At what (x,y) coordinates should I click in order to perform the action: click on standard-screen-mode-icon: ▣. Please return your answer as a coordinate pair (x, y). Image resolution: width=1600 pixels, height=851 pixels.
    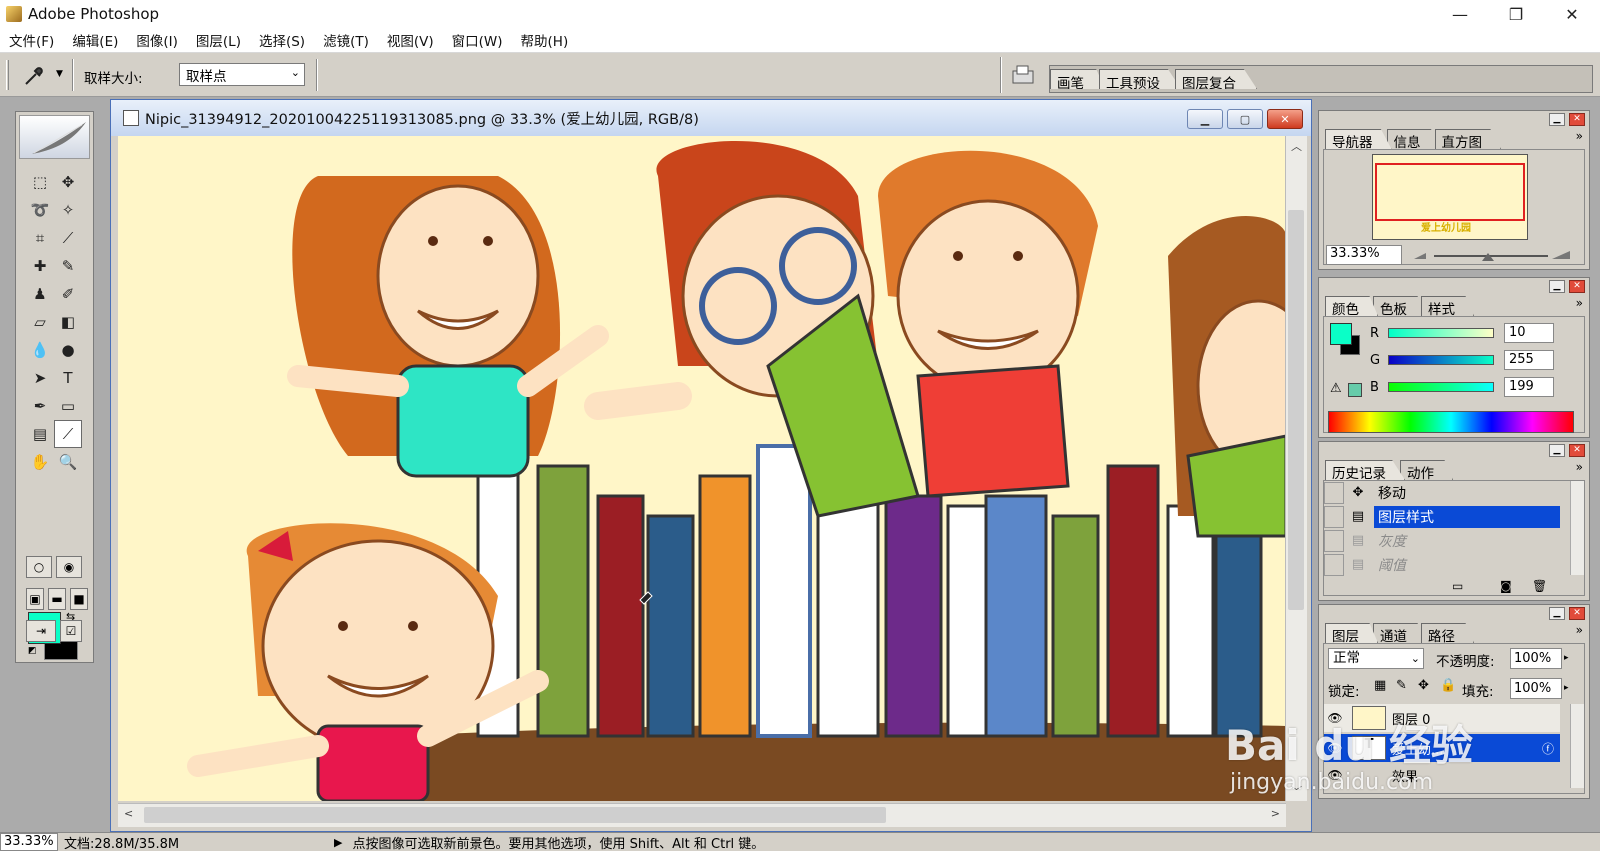
    Looking at the image, I should click on (35, 599).